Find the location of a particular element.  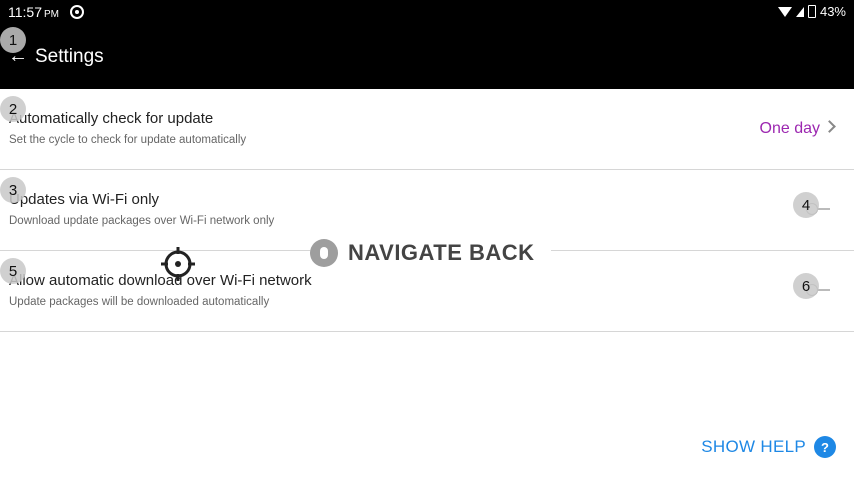

sync-icon is located at coordinates (77, 12).